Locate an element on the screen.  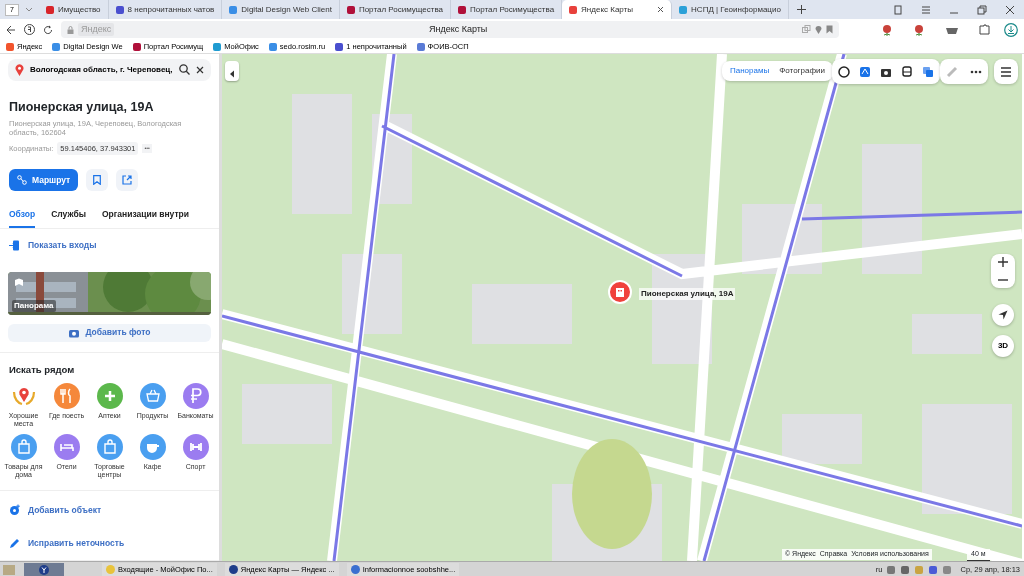
reload-icon is located at coordinates (48, 29).